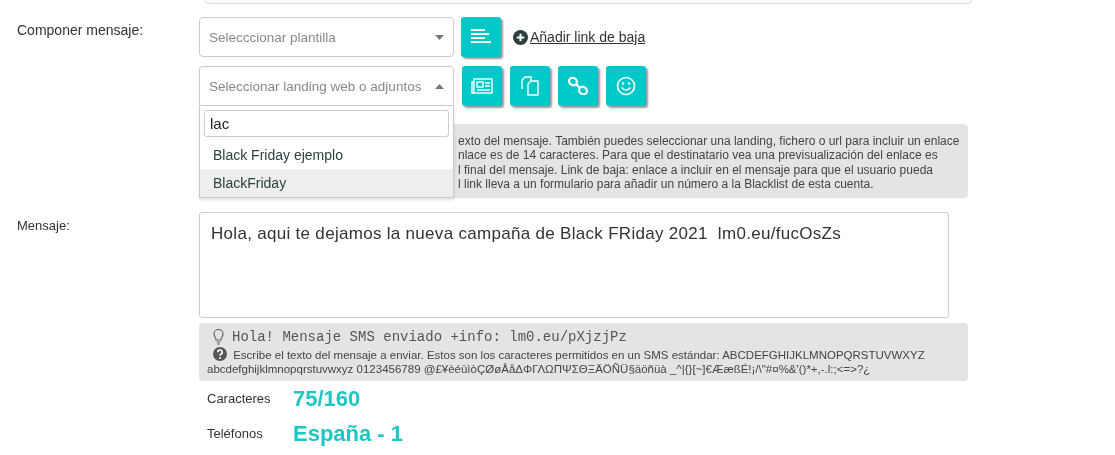  Describe the element at coordinates (327, 398) in the screenshot. I see `stat-value: 75/160` at that location.